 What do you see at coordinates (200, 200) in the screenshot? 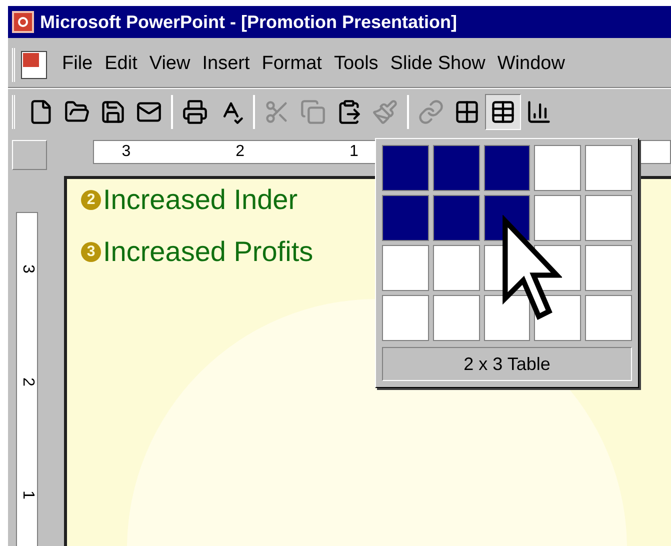
I see `bullet-text: Increased Inder` at bounding box center [200, 200].